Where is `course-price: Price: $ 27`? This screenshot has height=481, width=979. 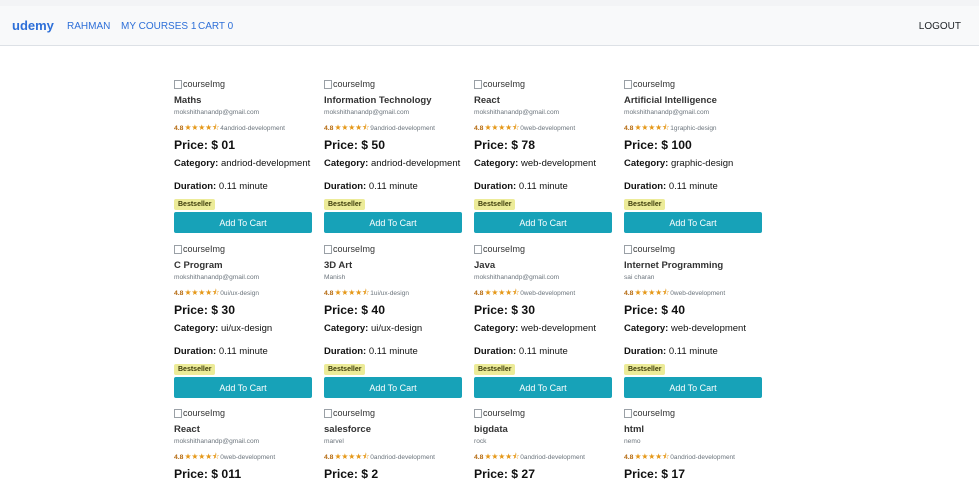 course-price: Price: $ 27 is located at coordinates (544, 474).